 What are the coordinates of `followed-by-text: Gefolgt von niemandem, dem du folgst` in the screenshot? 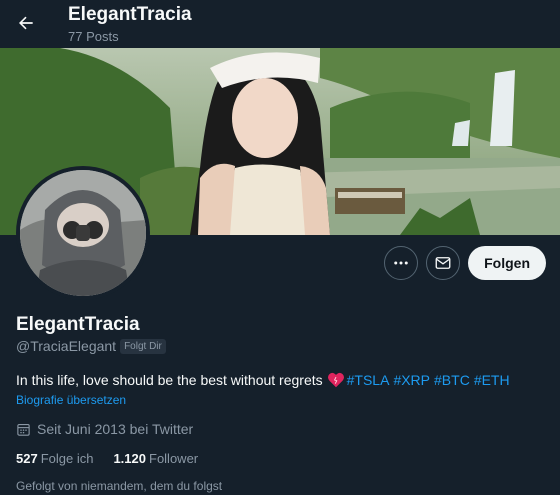 It's located at (119, 486).